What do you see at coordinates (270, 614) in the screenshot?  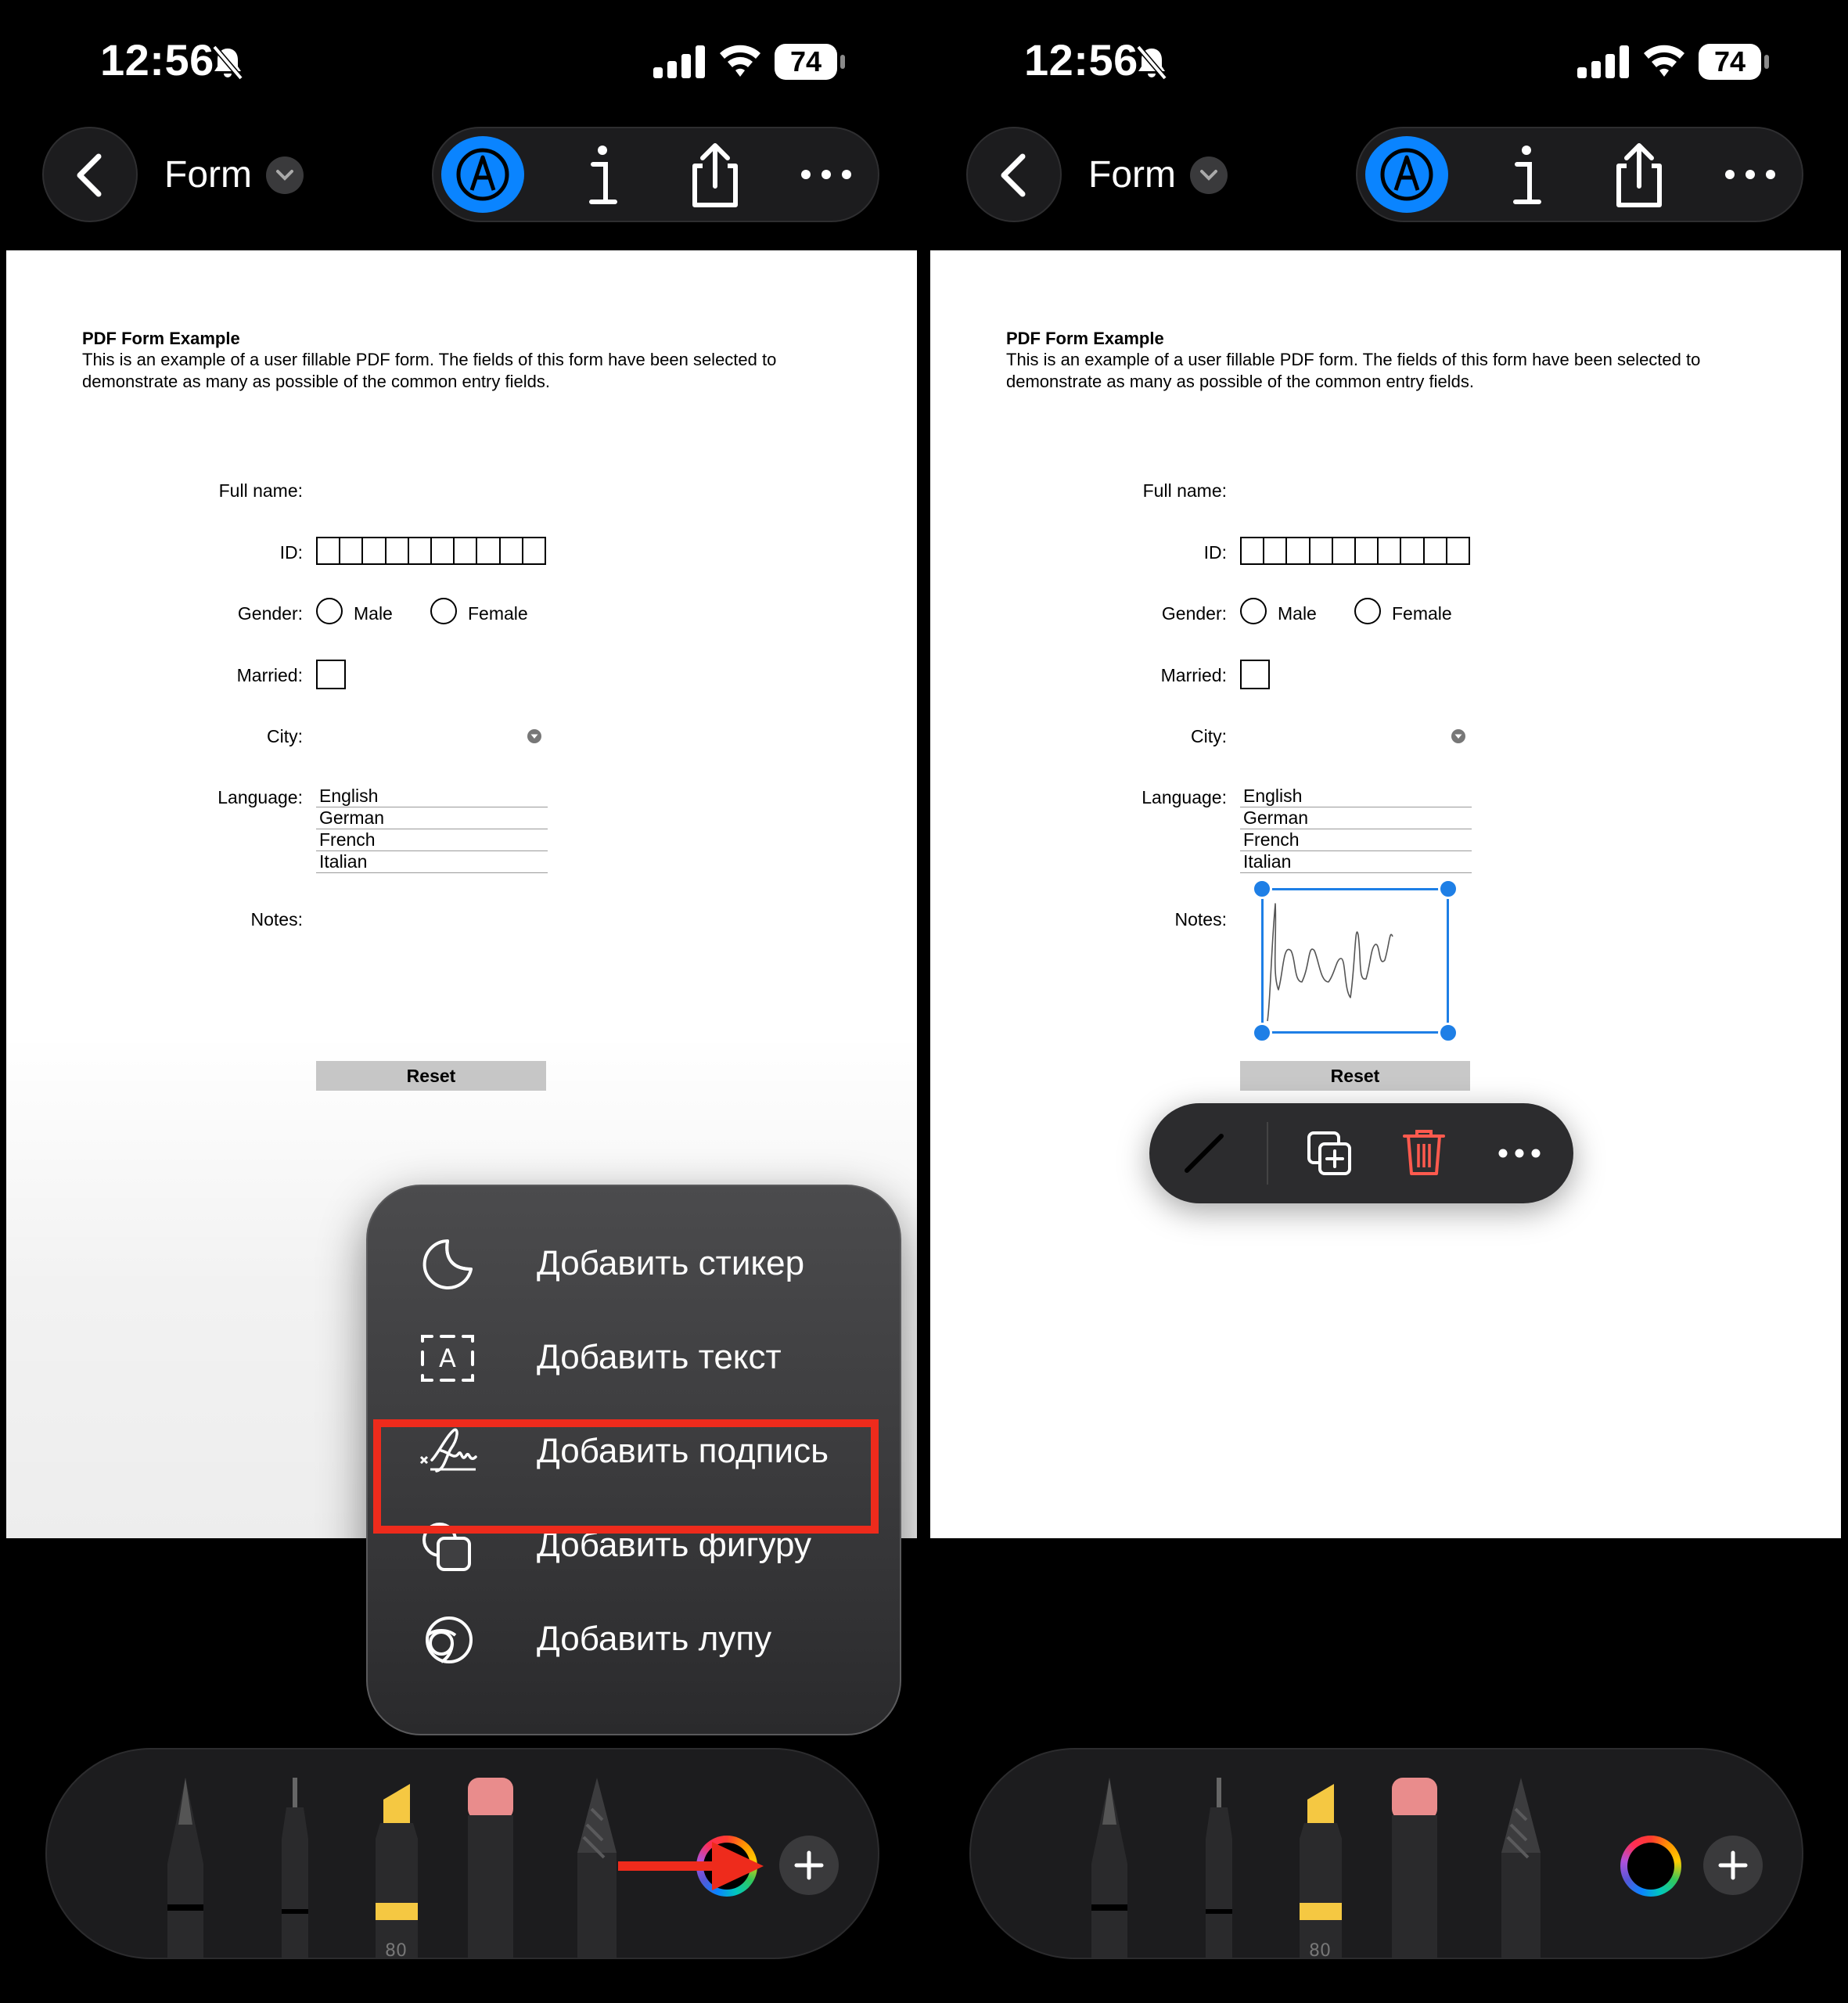 I see `gender-label: Gender:` at bounding box center [270, 614].